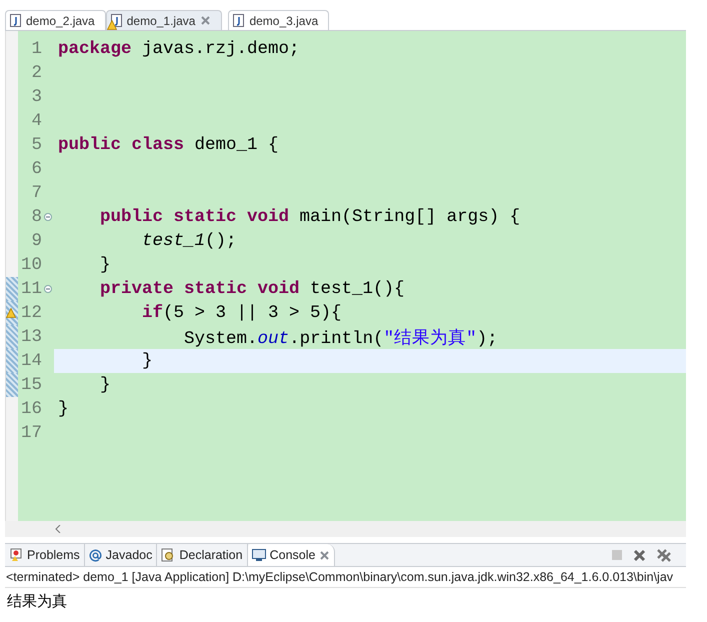  Describe the element at coordinates (309, 217) in the screenshot. I see `code-line: public static void main(String[] args) {` at that location.